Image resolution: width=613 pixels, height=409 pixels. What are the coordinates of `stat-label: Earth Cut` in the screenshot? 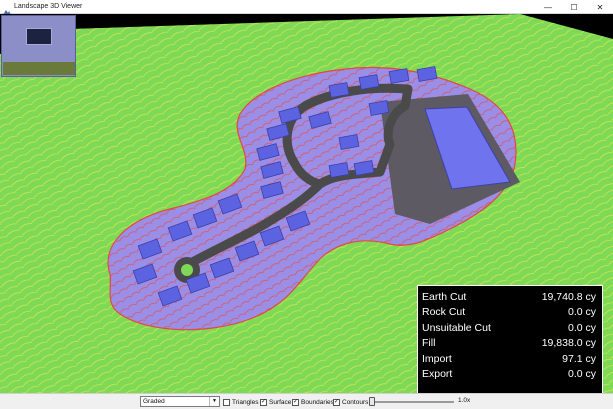 It's located at (444, 297).